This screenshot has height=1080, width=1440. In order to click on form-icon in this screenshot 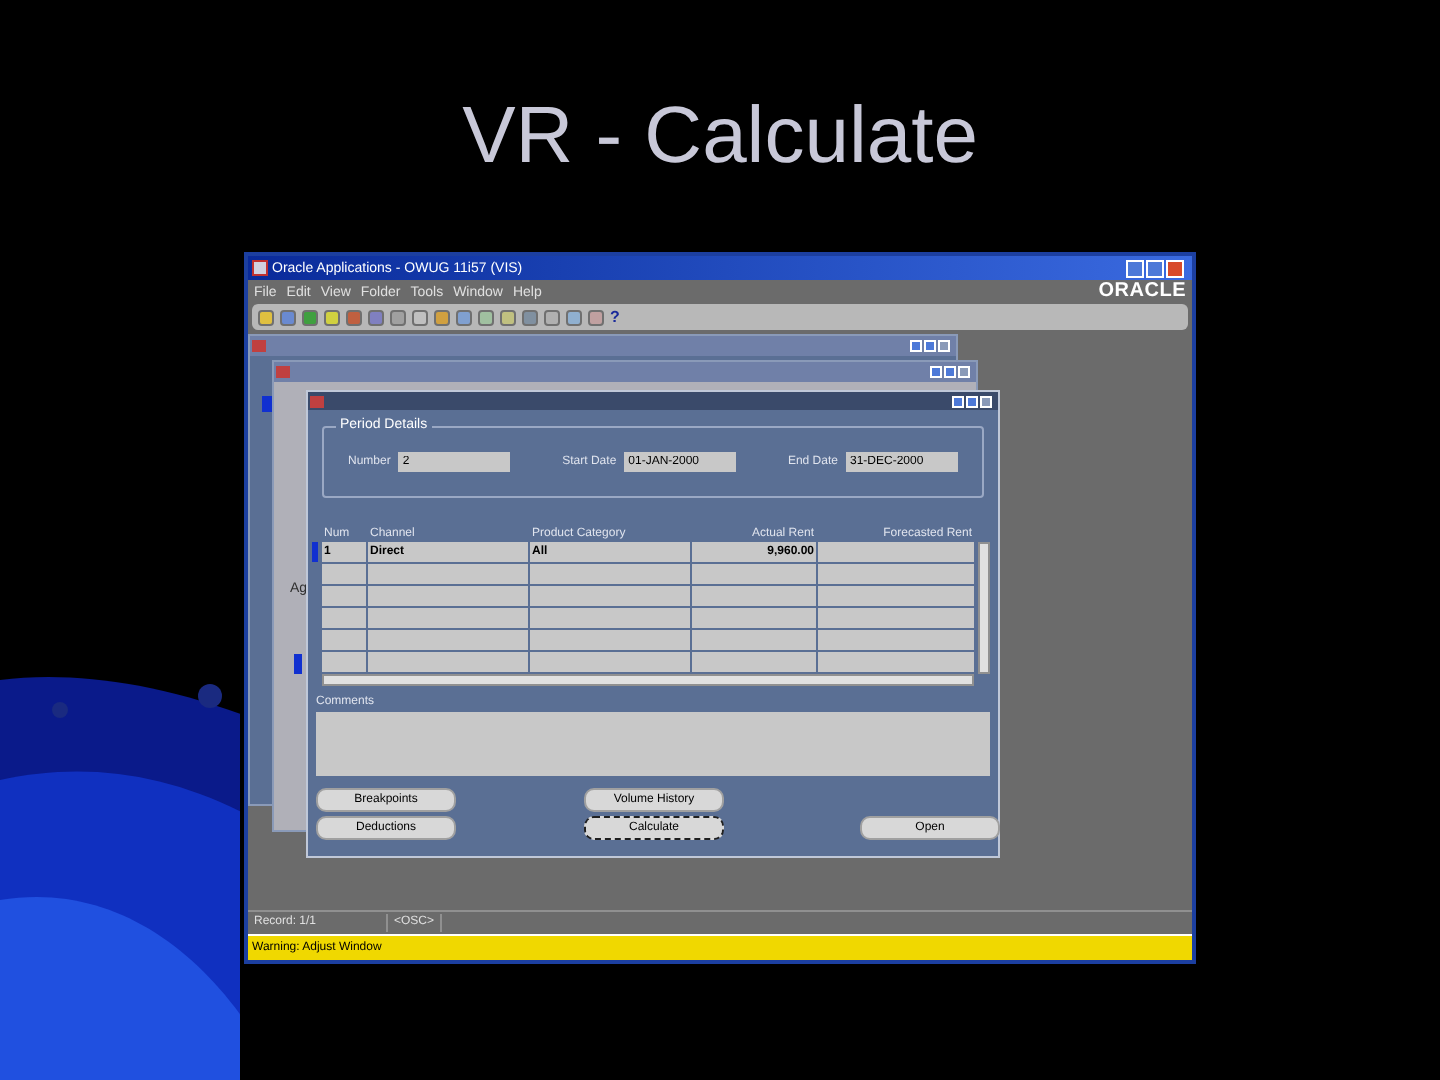, I will do `click(317, 401)`.